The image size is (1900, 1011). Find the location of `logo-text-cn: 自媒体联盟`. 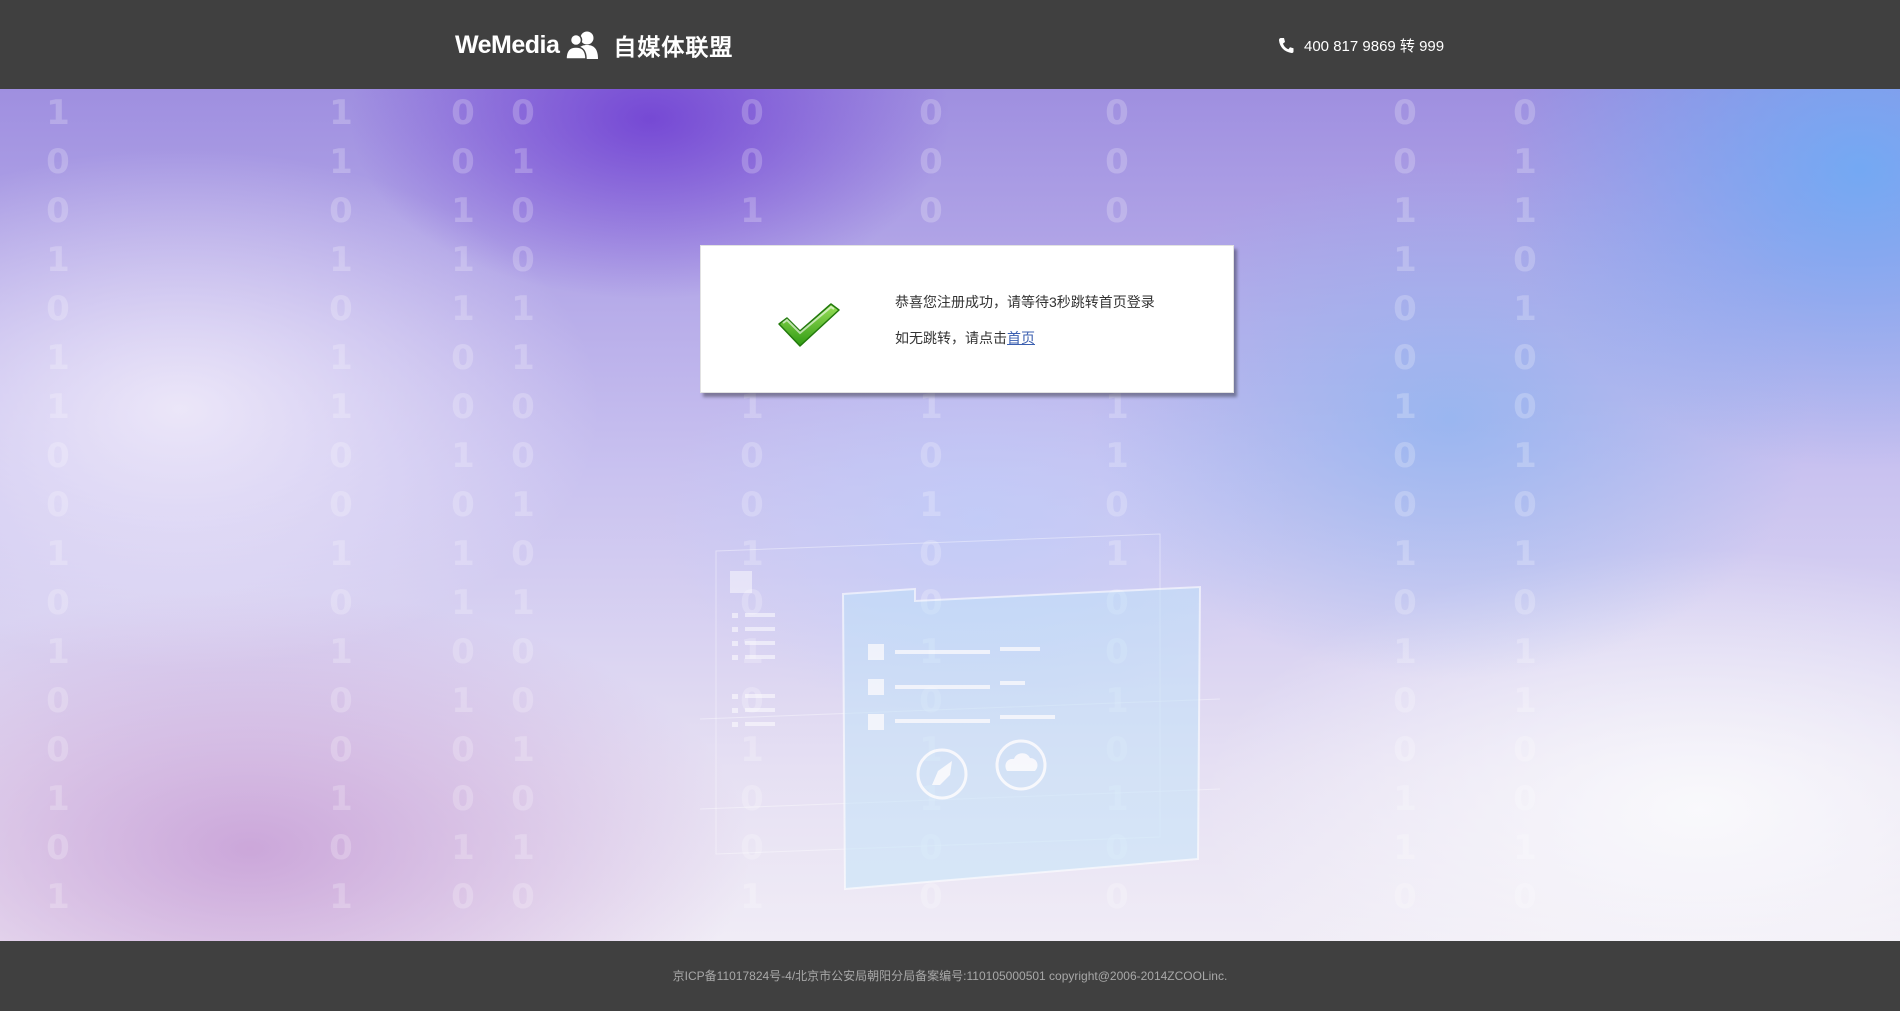

logo-text-cn: 自媒体联盟 is located at coordinates (673, 47).